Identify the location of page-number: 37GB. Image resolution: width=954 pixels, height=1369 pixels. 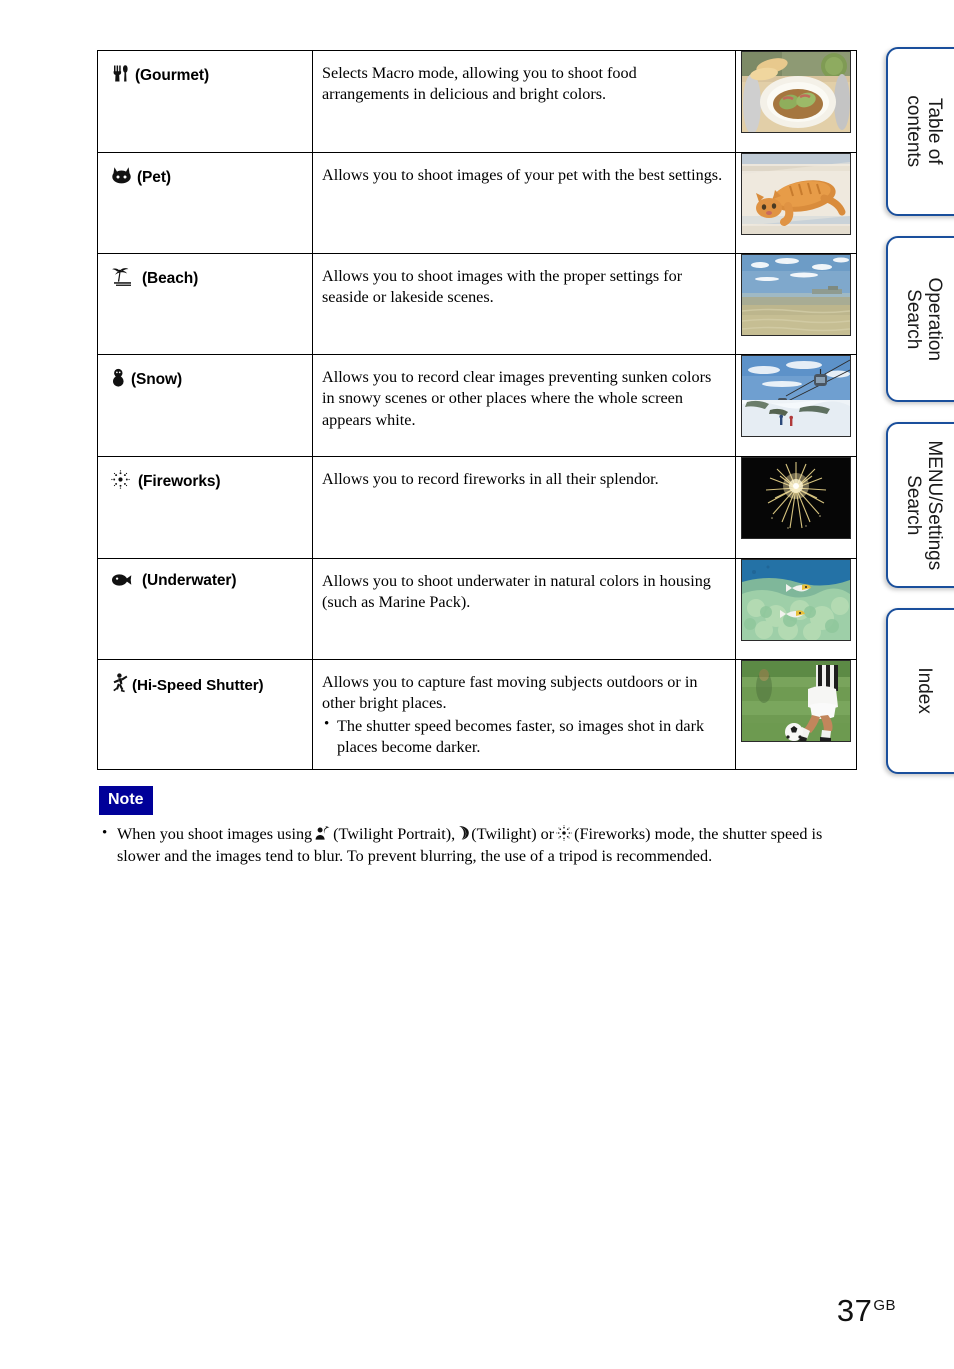
(866, 1311).